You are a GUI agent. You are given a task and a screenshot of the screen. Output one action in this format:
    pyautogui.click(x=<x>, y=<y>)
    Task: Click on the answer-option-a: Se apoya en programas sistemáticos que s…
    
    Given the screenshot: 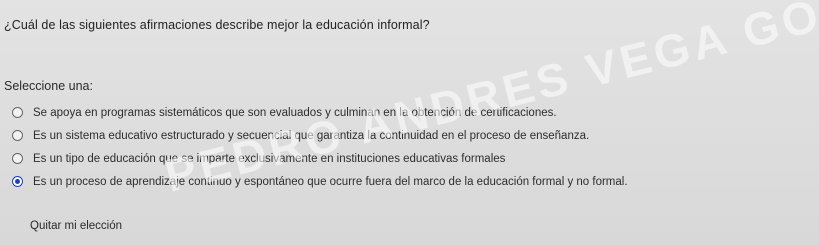 What is the action you would take?
    pyautogui.click(x=407, y=112)
    